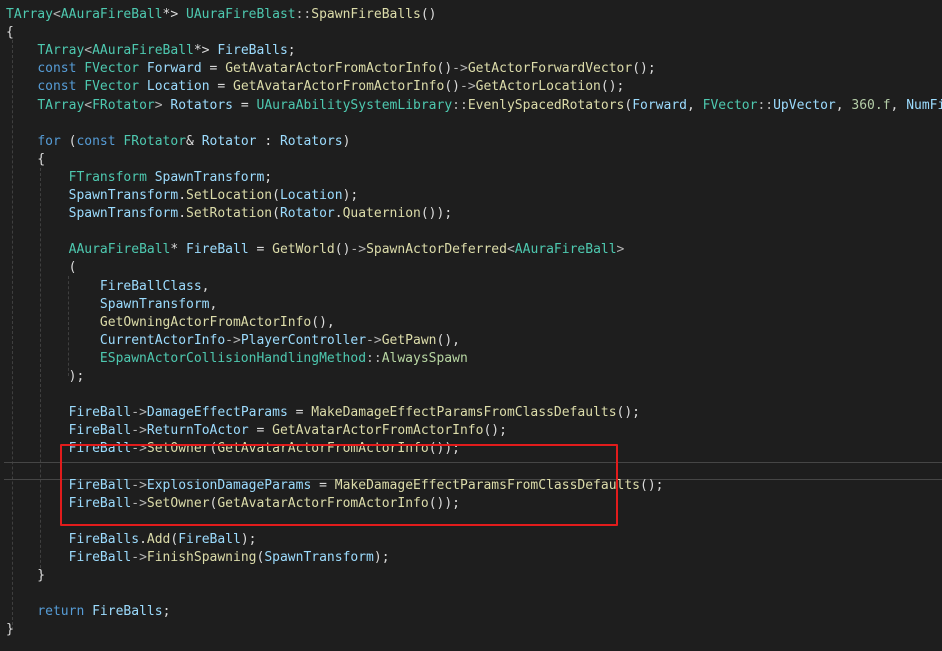  Describe the element at coordinates (471, 51) in the screenshot. I see `code-line: TArray<AAuraFireBall*> FireBalls;` at that location.